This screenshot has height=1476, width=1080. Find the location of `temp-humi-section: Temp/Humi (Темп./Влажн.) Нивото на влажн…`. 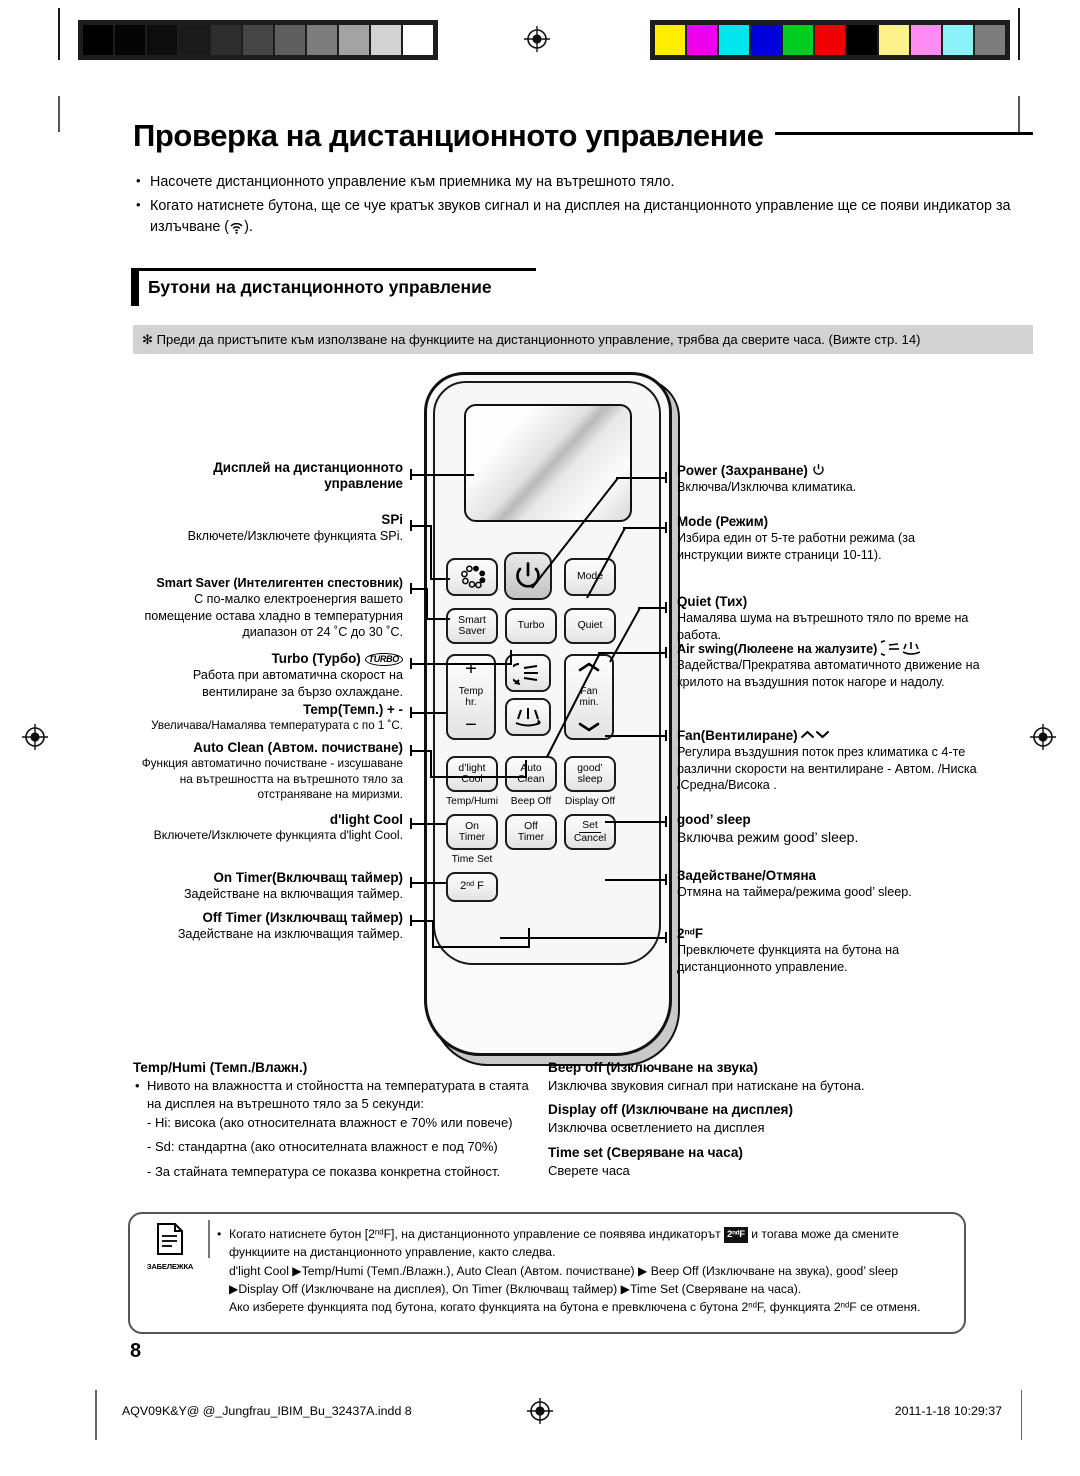

temp-humi-section: Temp/Humi (Темп./Влажн.) Нивото на влажн… is located at coordinates (335, 1120).